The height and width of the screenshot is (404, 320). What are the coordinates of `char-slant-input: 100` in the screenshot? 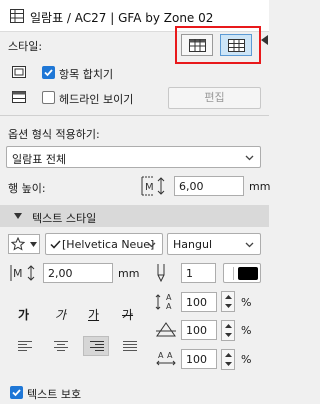 It's located at (199, 359).